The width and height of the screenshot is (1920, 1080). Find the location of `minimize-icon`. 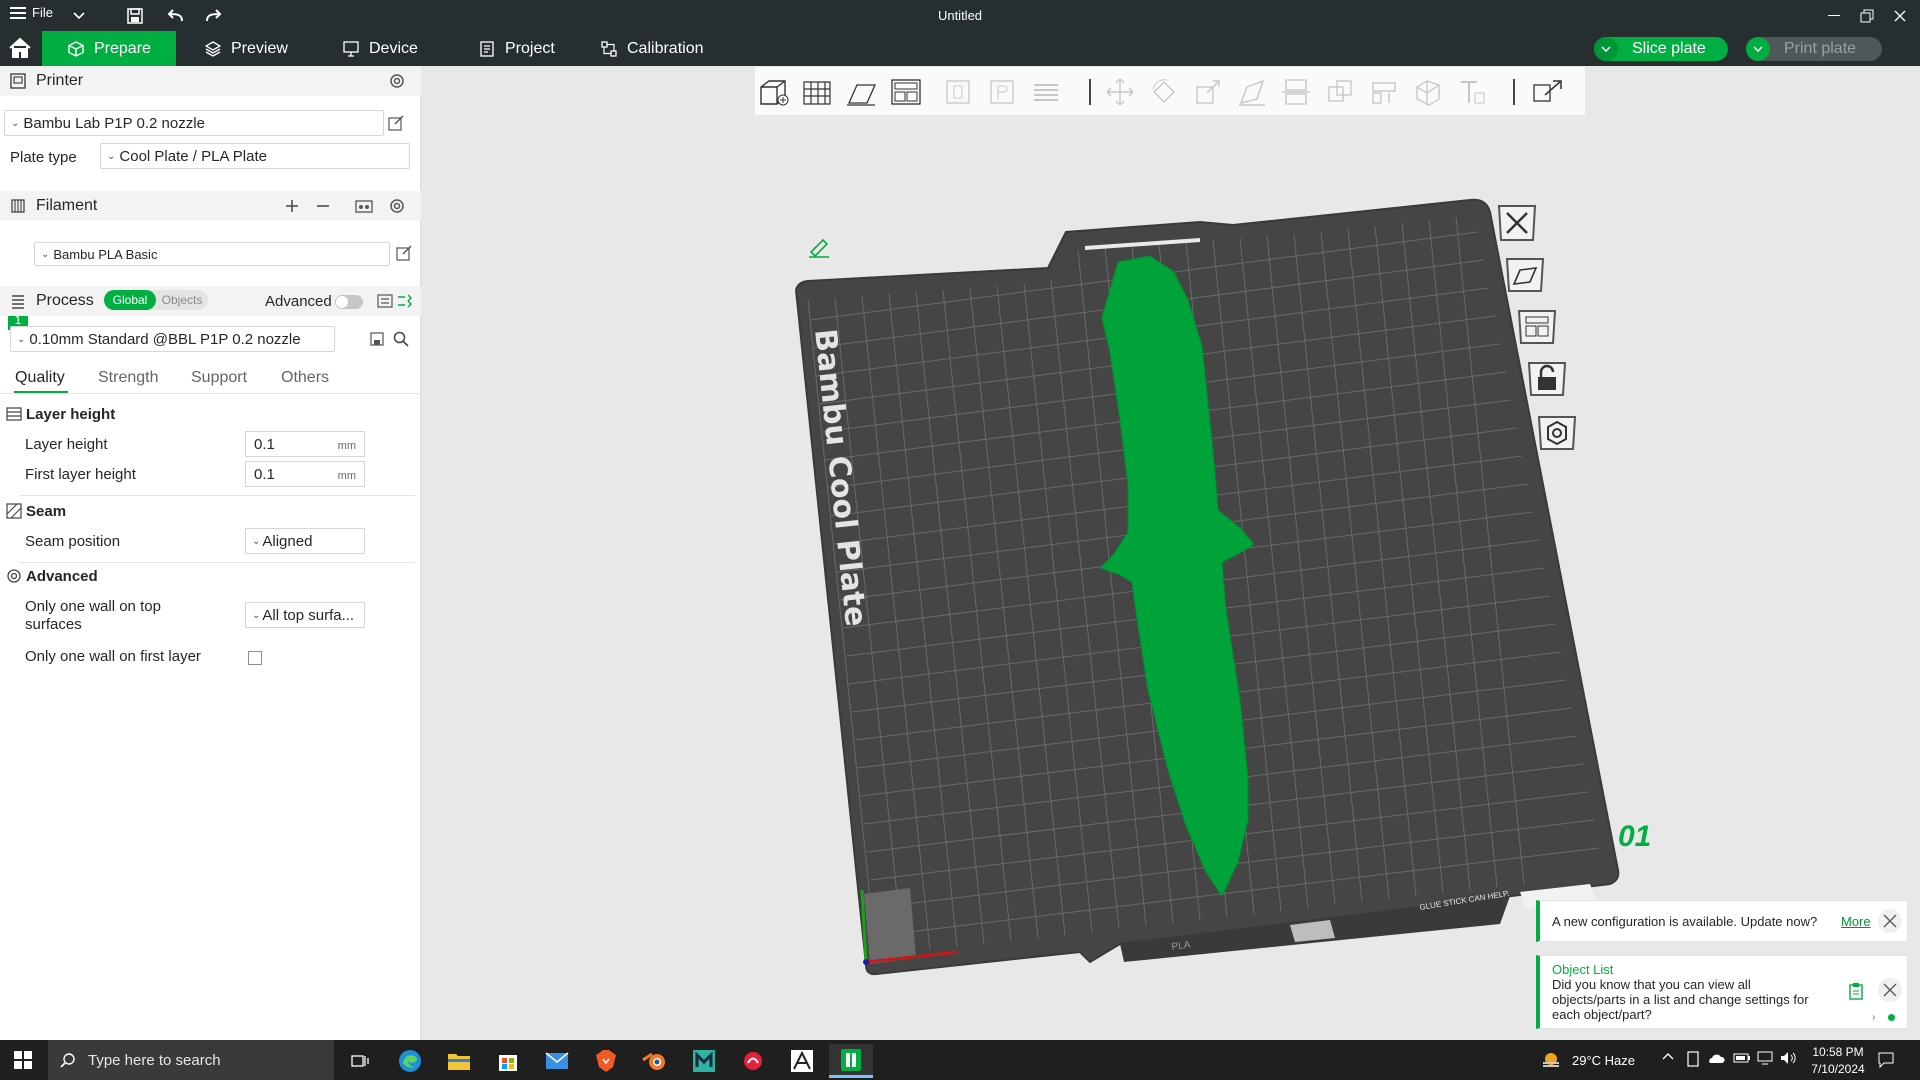

minimize-icon is located at coordinates (1834, 16).